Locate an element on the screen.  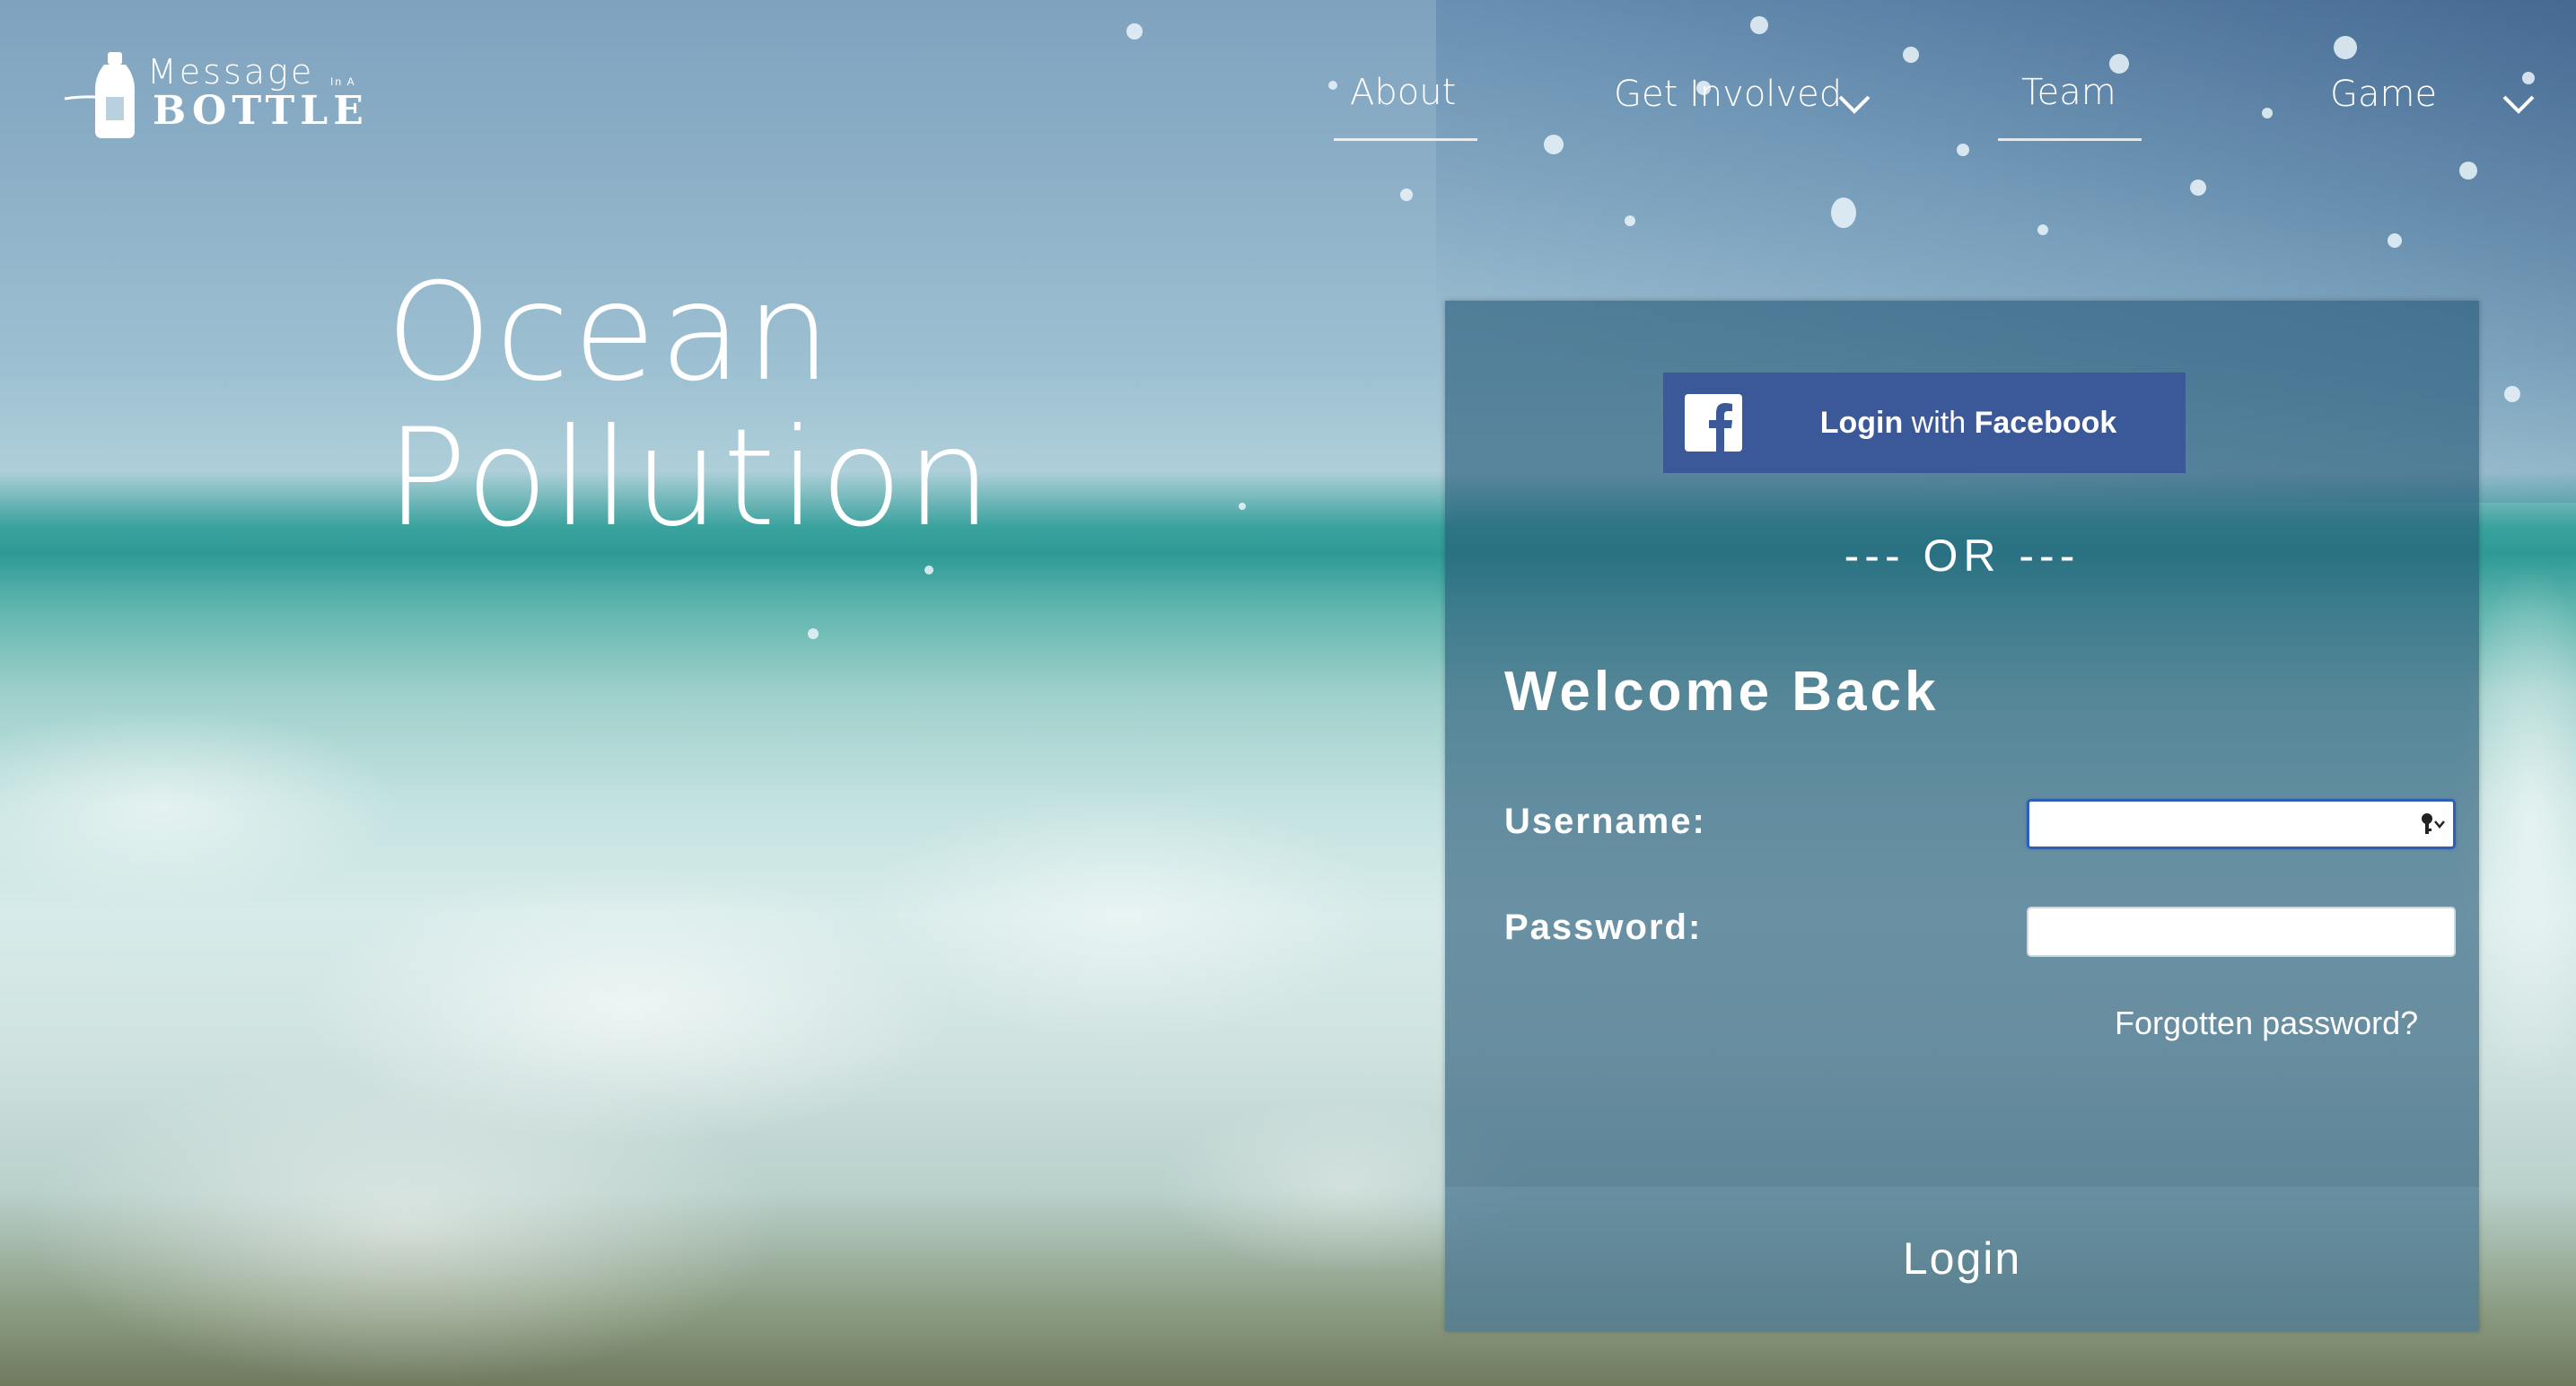
nav-item-get-involved: Get Involved is located at coordinates (1728, 94).